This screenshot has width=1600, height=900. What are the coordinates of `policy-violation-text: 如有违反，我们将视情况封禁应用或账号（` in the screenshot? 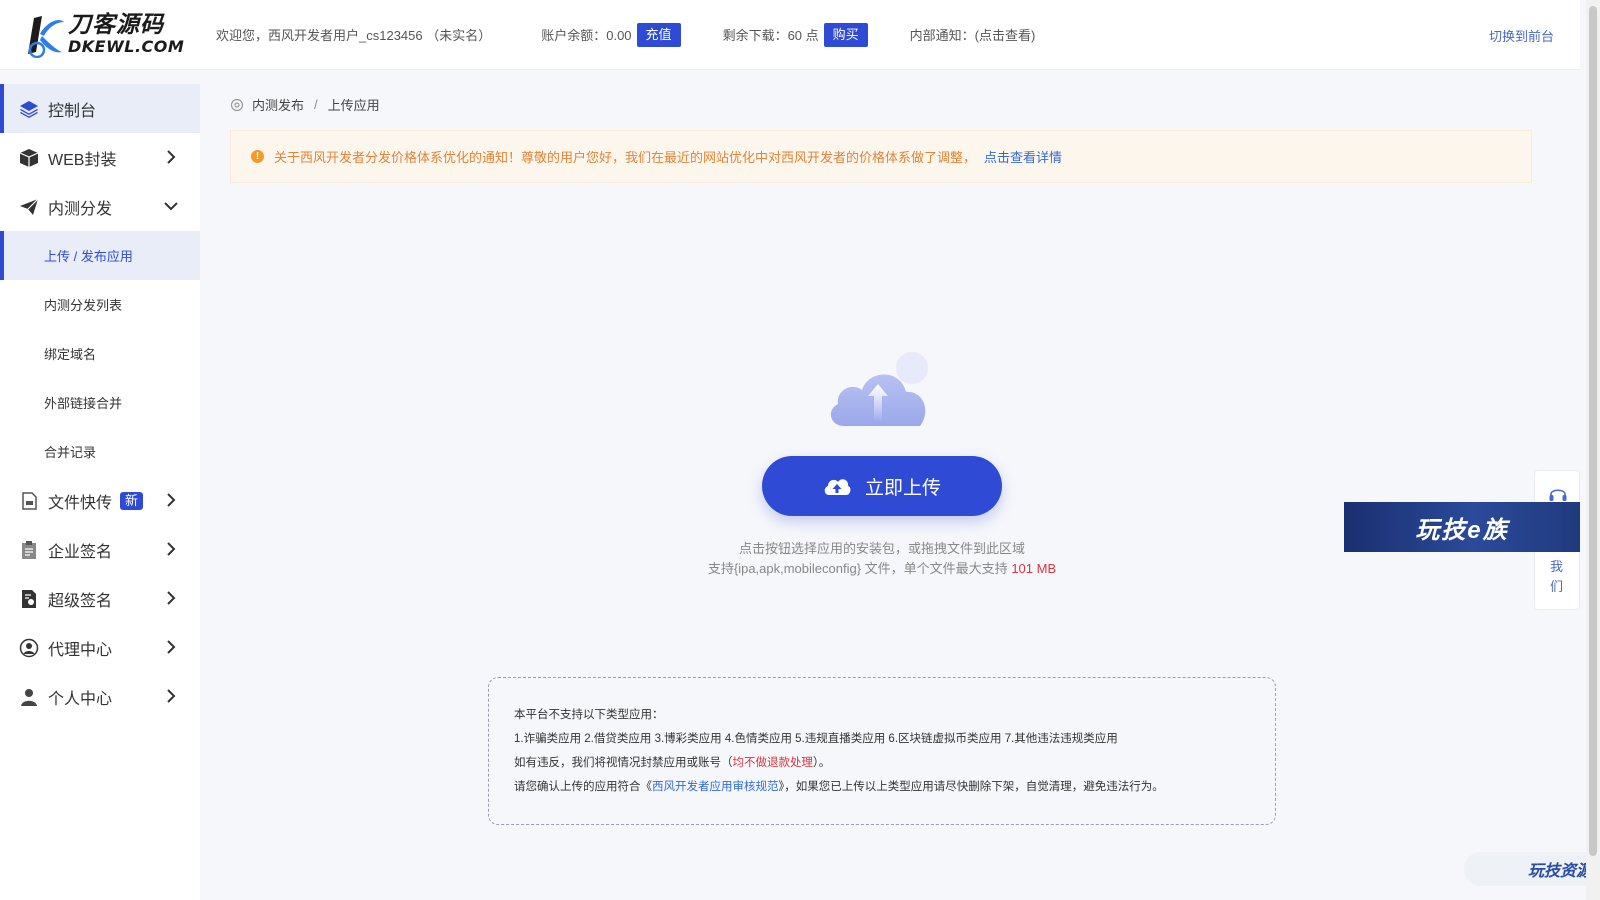 It's located at (623, 763).